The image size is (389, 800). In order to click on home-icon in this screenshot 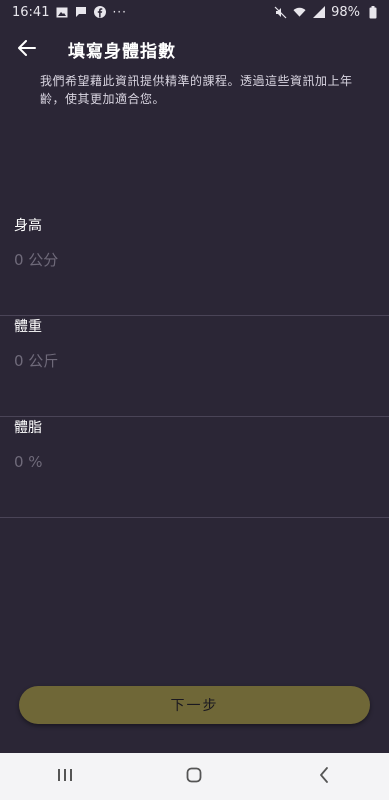, I will do `click(194, 777)`.